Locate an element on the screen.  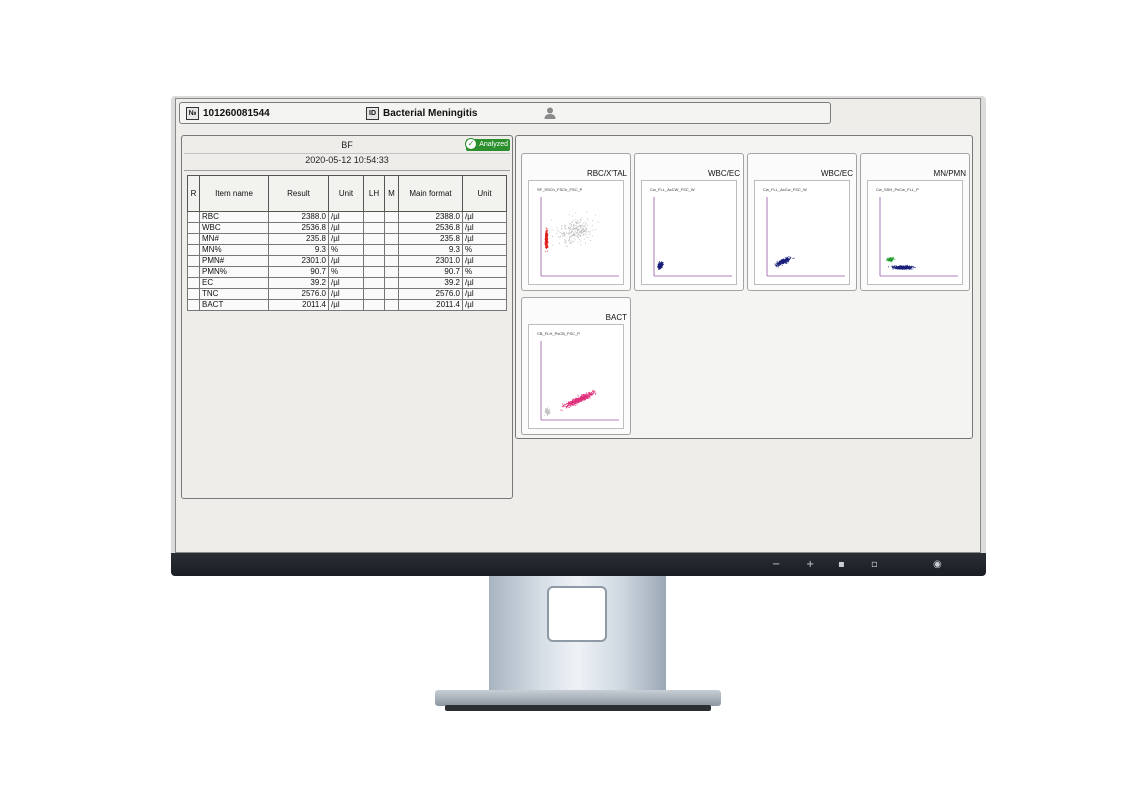
sample-number-field: № 101260081544 is located at coordinates (228, 113).